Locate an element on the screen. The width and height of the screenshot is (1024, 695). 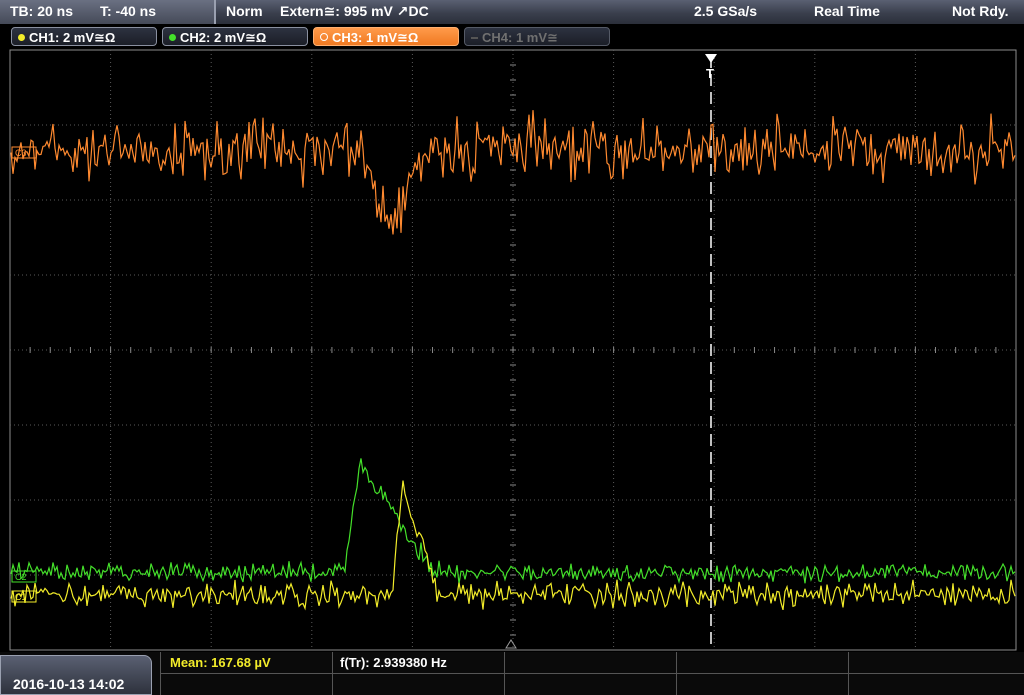
channel-tab-ch1: CH1: 2 mV≅Ω is located at coordinates (84, 36).